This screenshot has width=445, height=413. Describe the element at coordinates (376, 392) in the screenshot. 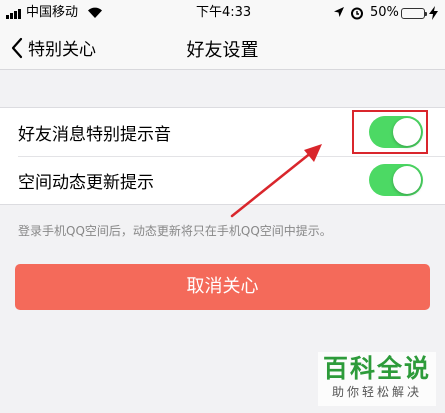

I see `watermark-subtitle: 助你轻松解决` at that location.